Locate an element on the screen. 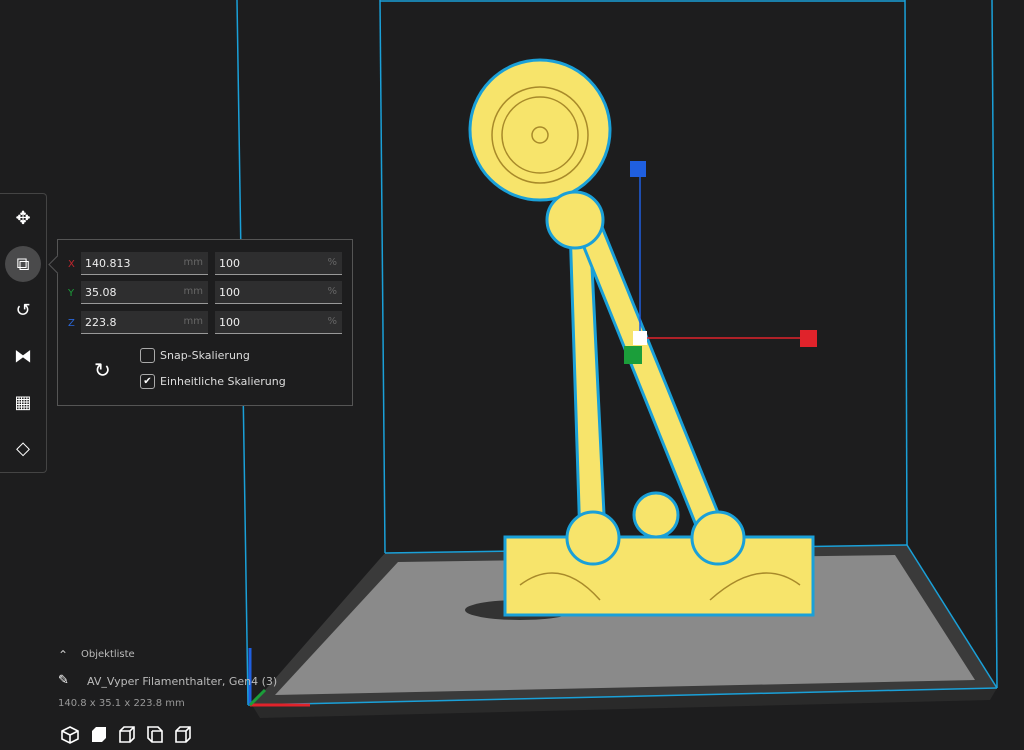  z-scale-handle is located at coordinates (638, 169).